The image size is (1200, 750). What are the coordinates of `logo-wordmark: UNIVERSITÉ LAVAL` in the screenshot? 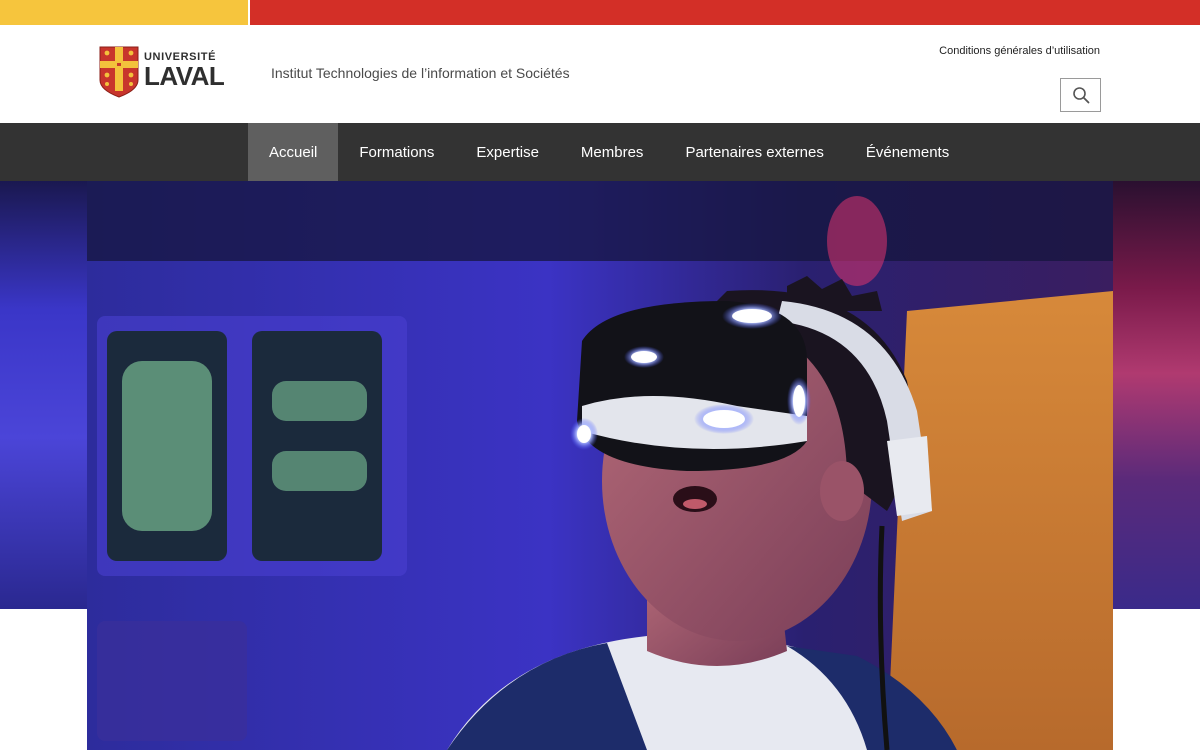 It's located at (184, 71).